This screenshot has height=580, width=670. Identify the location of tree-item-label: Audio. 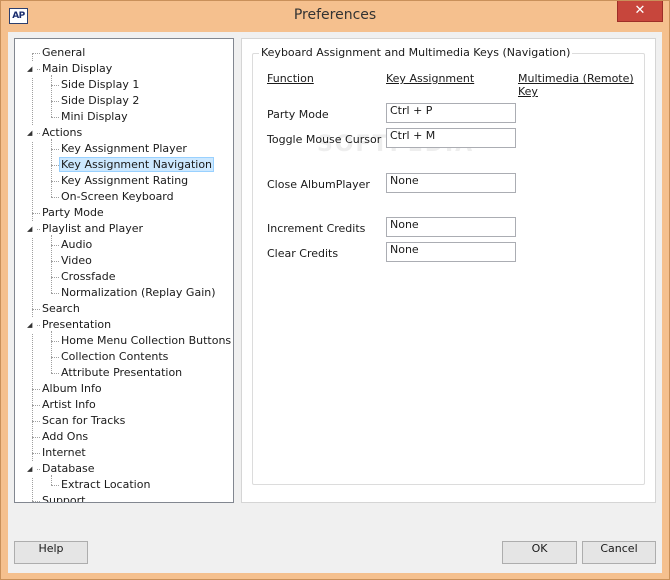
(77, 244).